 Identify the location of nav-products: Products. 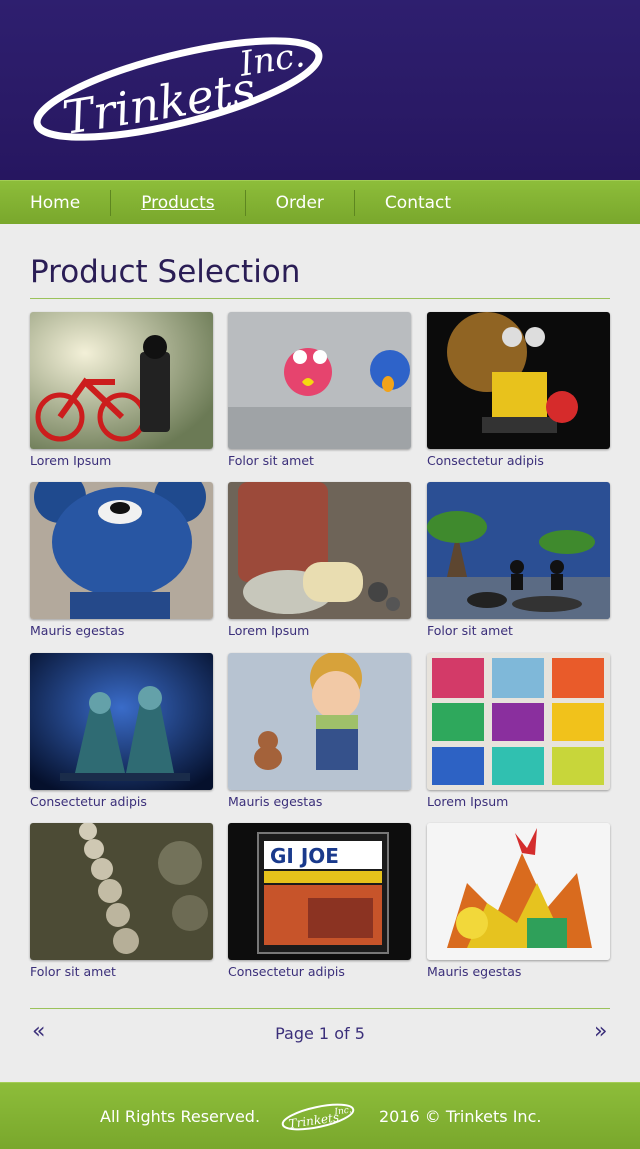
(178, 202).